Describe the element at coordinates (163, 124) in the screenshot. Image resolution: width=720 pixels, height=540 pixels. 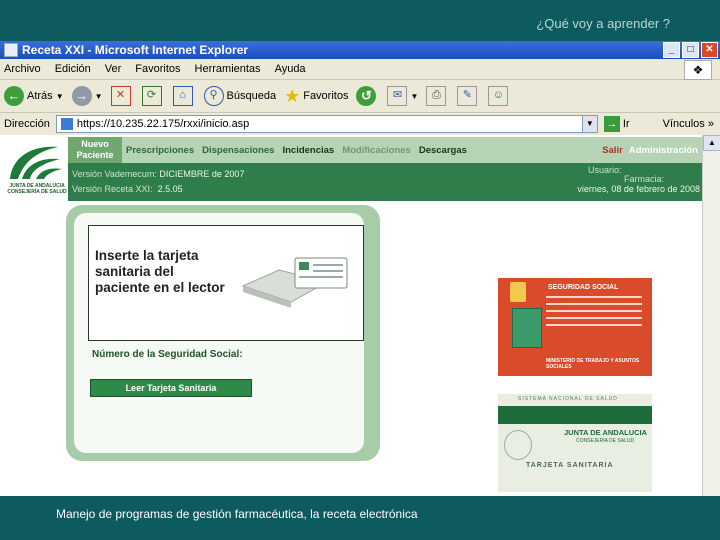
I see `address-url: https://10.235.22.175/rxxi/inicio.asp` at that location.